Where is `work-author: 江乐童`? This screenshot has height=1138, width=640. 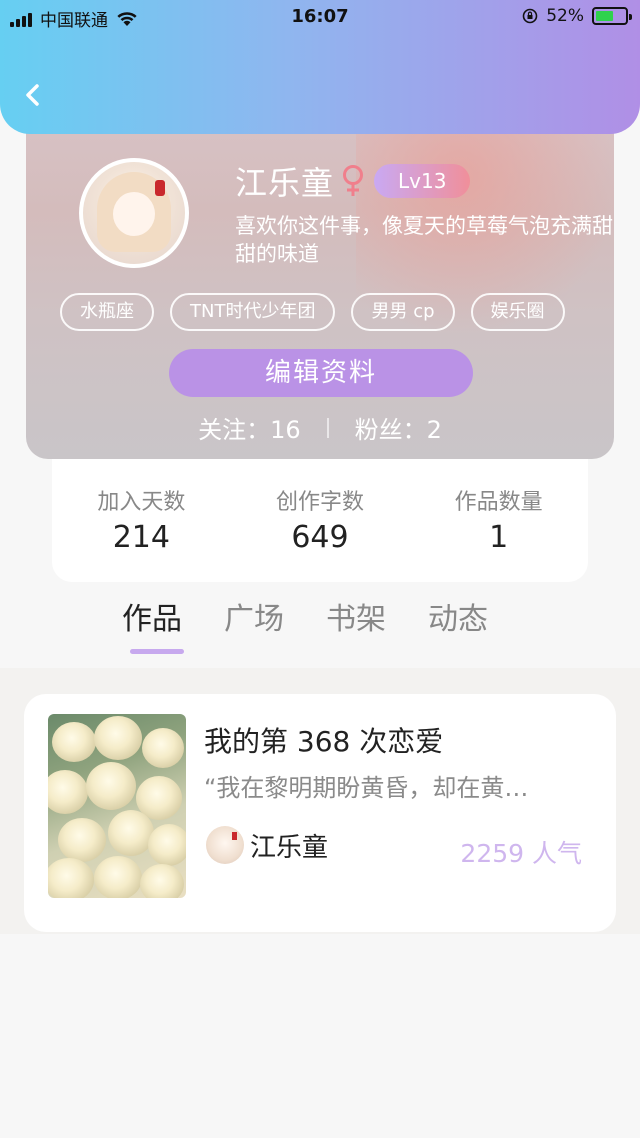
work-author: 江乐童 is located at coordinates (267, 845).